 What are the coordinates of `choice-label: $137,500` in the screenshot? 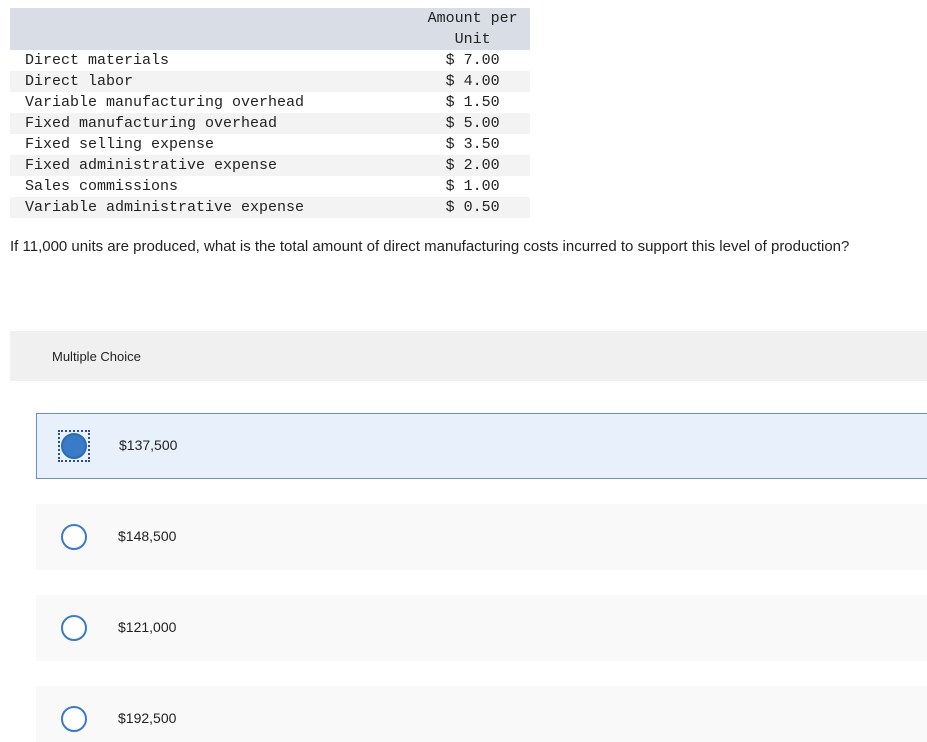 It's located at (148, 445).